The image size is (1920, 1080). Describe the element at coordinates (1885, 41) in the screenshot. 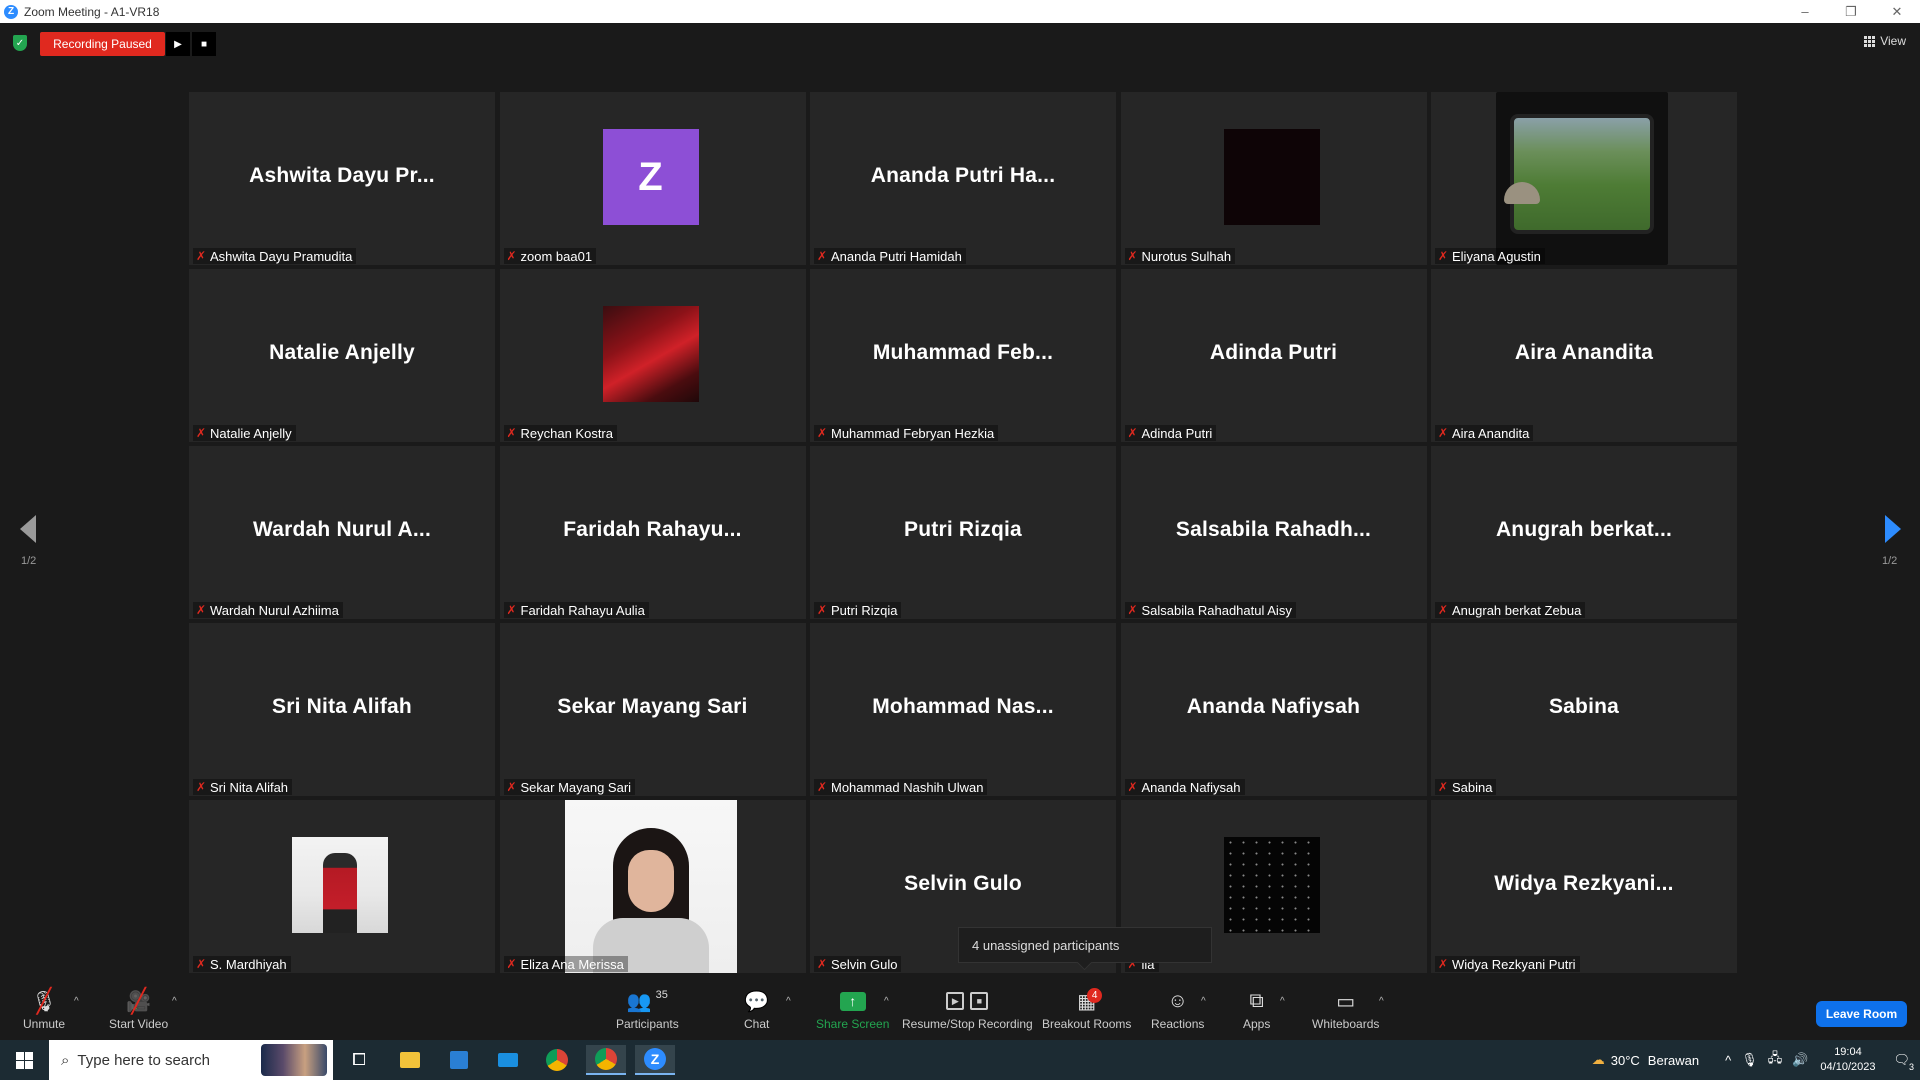

I see `view-button: View` at that location.